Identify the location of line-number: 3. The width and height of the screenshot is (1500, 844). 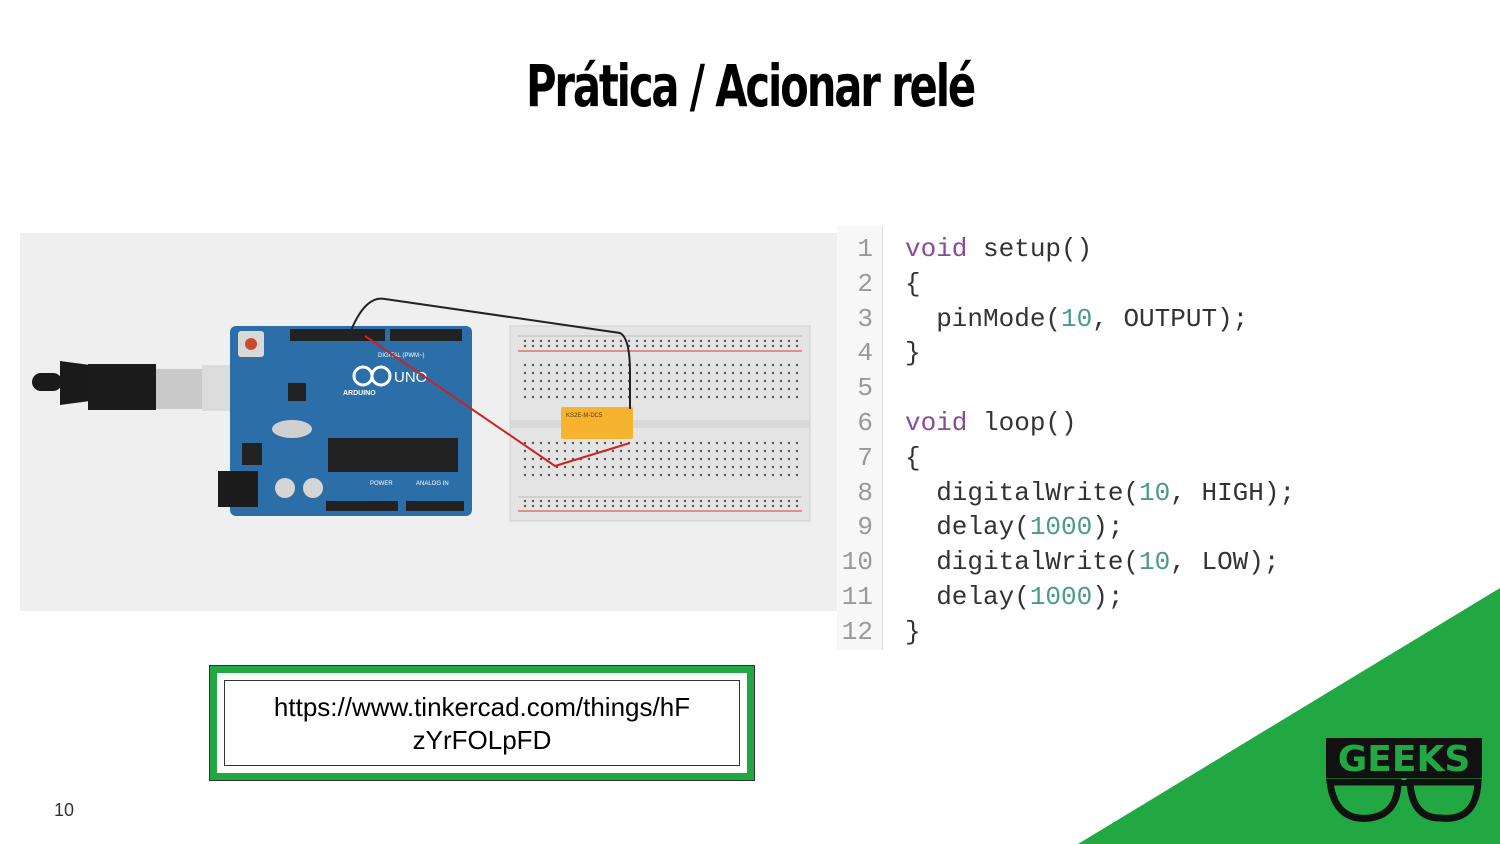
(865, 318).